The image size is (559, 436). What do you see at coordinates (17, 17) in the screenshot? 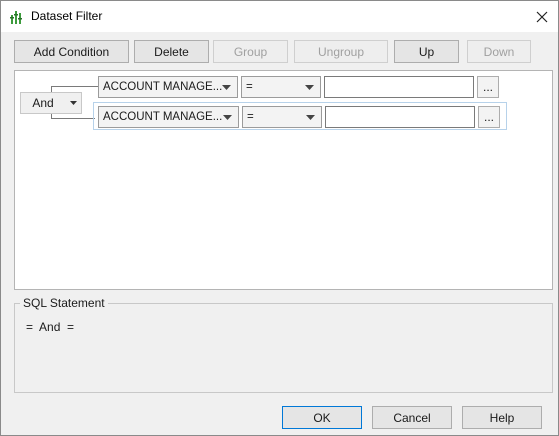
I see `filter-bars-icon` at bounding box center [17, 17].